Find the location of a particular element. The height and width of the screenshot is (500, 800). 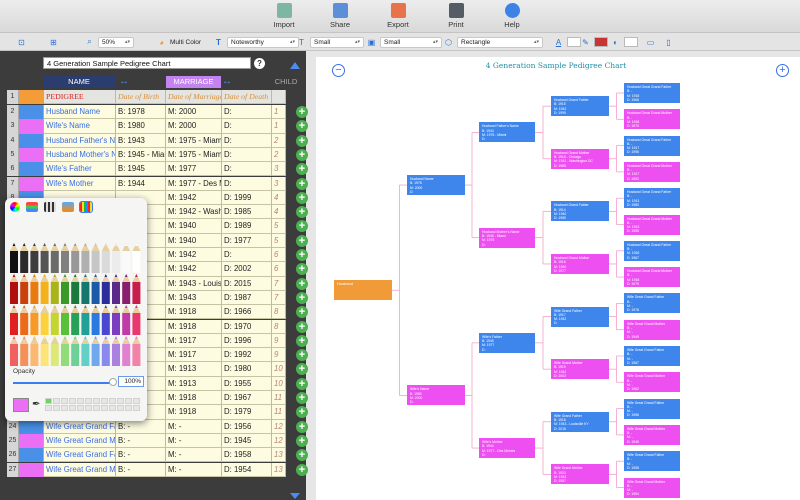

marriage-column-header: MARRIAGE is located at coordinates (193, 82).